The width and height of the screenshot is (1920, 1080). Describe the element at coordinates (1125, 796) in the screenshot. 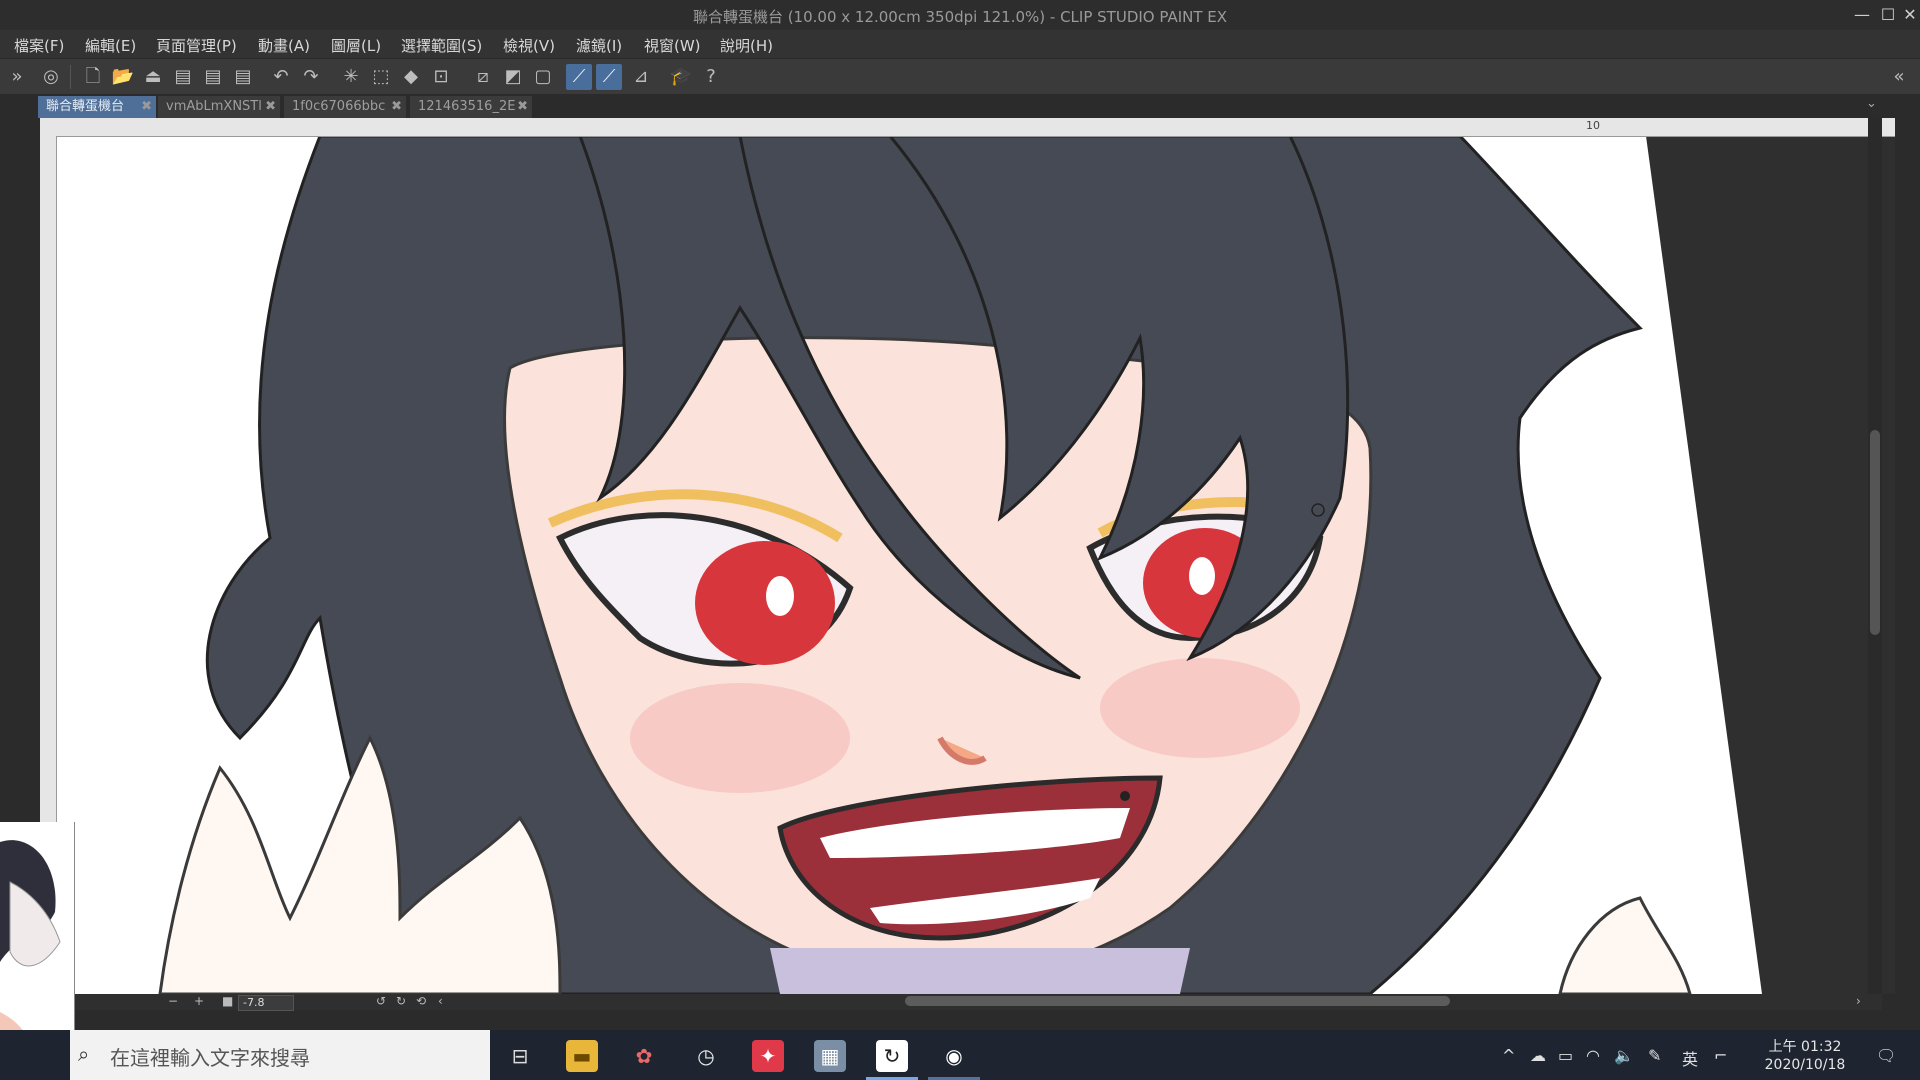

I see `beauty-mark` at that location.